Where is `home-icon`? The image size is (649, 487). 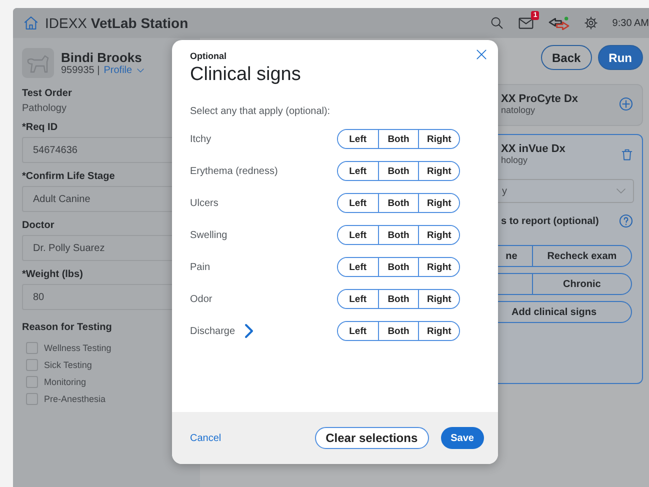
home-icon is located at coordinates (31, 23).